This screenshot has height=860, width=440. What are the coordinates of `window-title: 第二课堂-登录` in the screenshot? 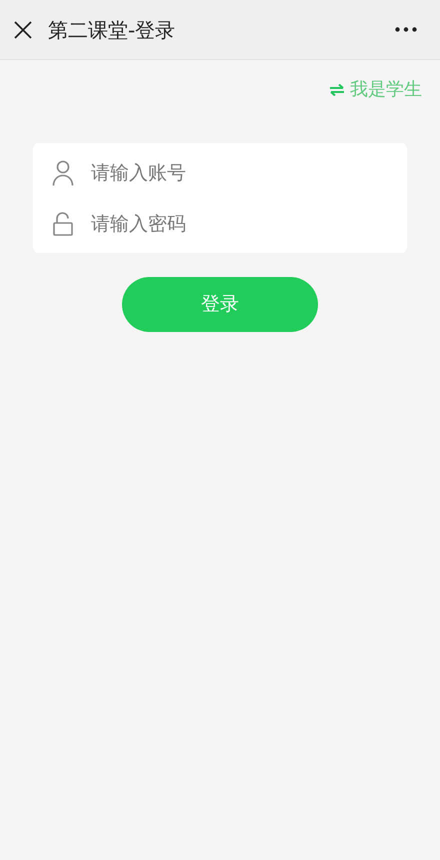 It's located at (112, 30).